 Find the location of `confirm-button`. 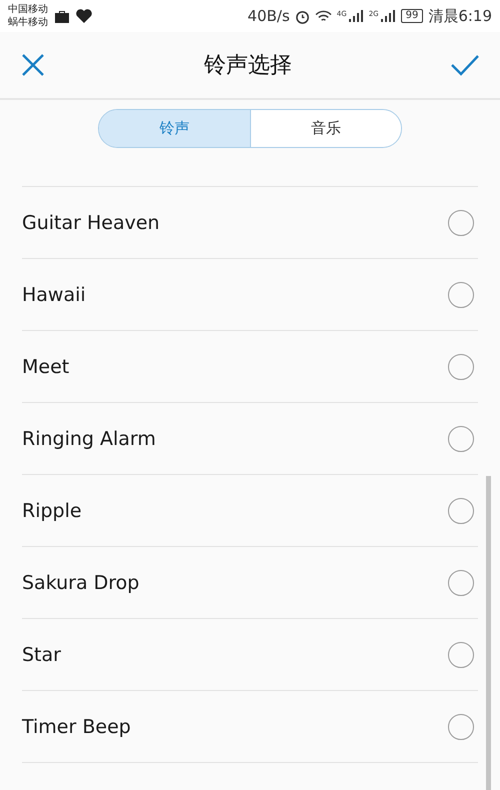

confirm-button is located at coordinates (465, 65).